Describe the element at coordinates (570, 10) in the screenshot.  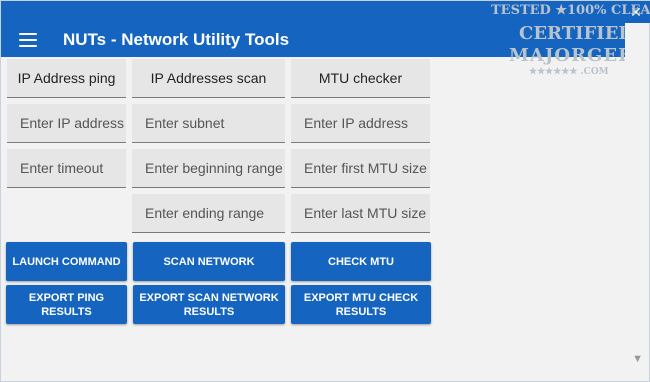
I see `watermark-line1: TESTED ★100% CLEAN` at that location.